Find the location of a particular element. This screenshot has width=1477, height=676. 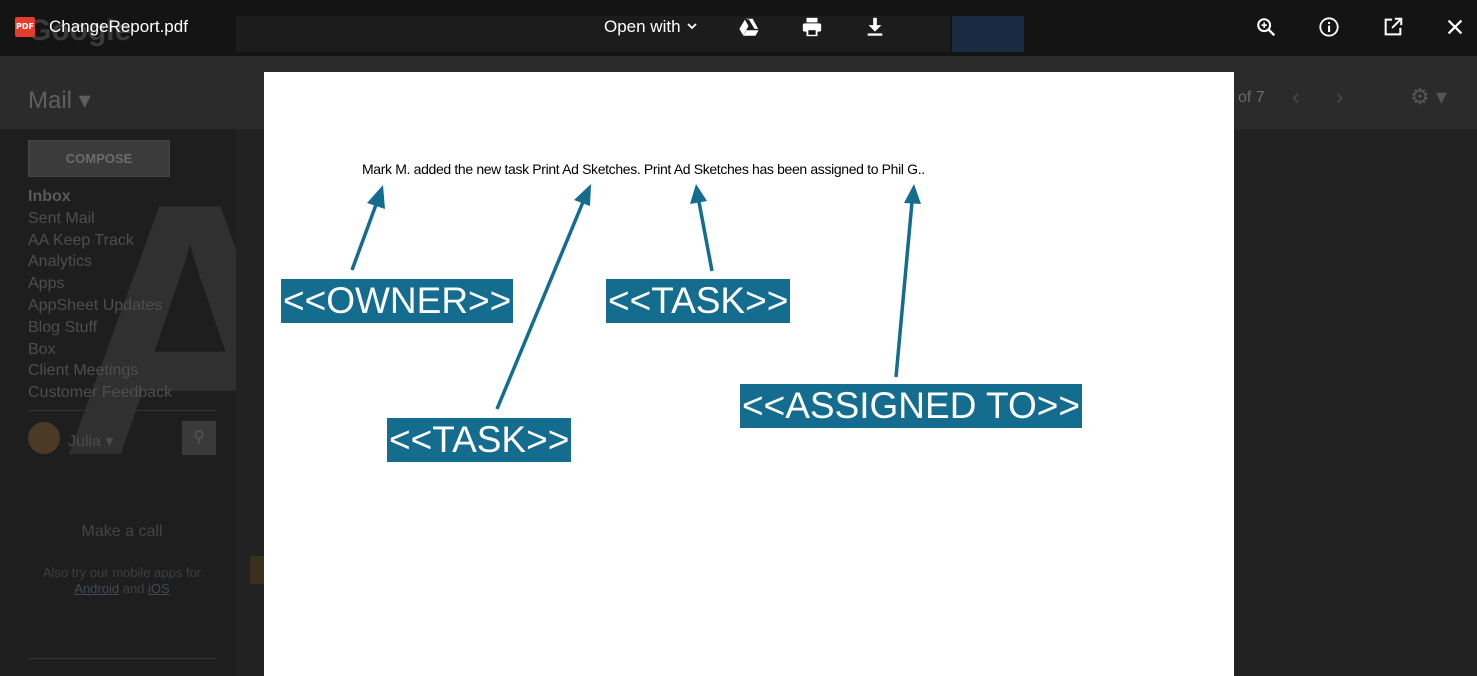

open-with-button: Open with is located at coordinates (642, 27).